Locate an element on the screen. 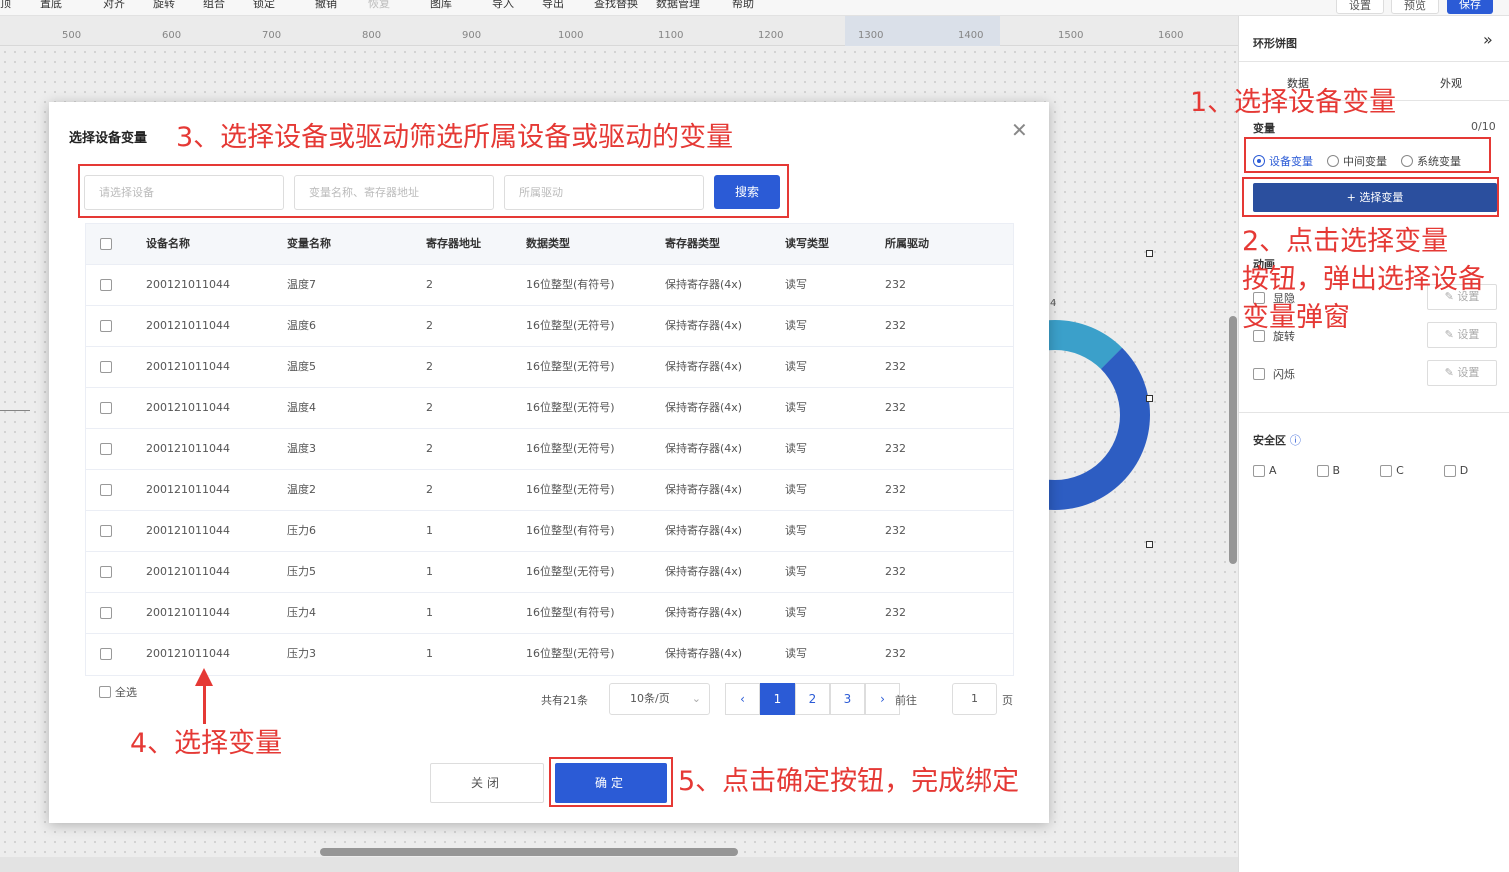 The image size is (1509, 872). table-row: 200121011044 温度2 2 16位整型(无符号) 保持寄存器(4x) 读写 232 is located at coordinates (549, 490).